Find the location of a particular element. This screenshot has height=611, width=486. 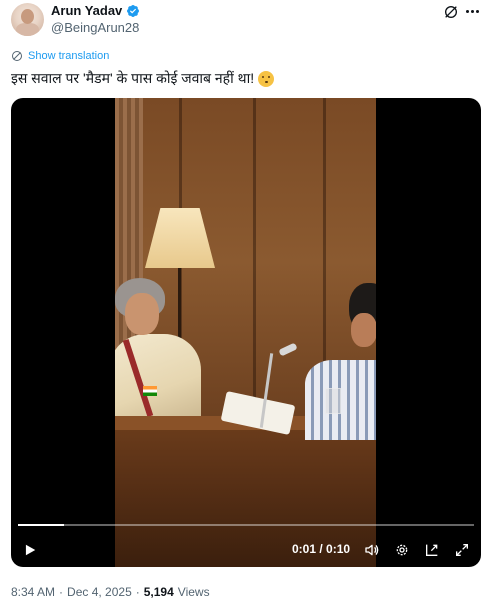

avatar-body is located at coordinates (27, 29).